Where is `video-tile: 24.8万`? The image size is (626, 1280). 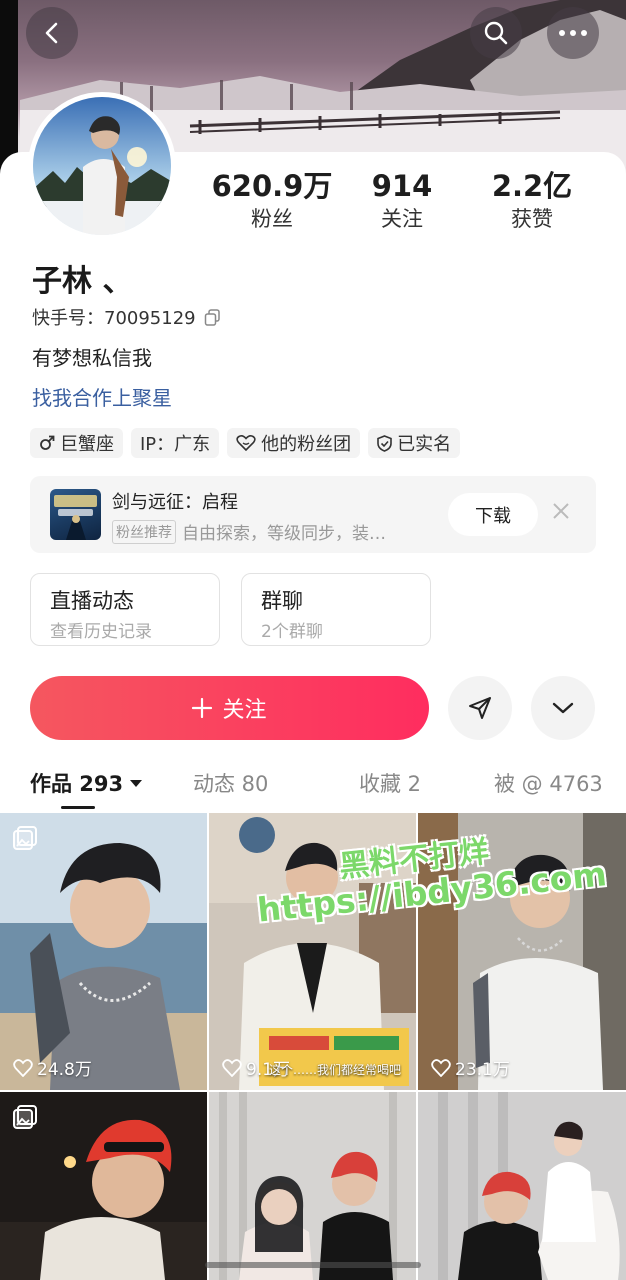 video-tile: 24.8万 is located at coordinates (103, 951).